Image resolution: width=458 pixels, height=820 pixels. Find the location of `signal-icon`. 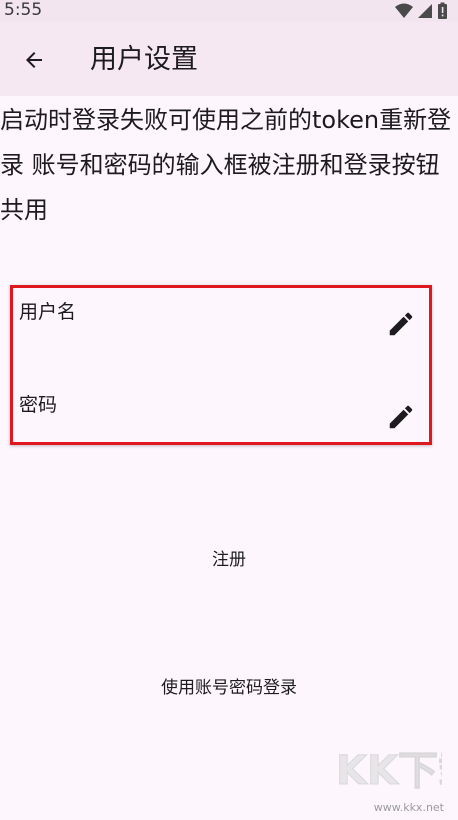

signal-icon is located at coordinates (425, 11).